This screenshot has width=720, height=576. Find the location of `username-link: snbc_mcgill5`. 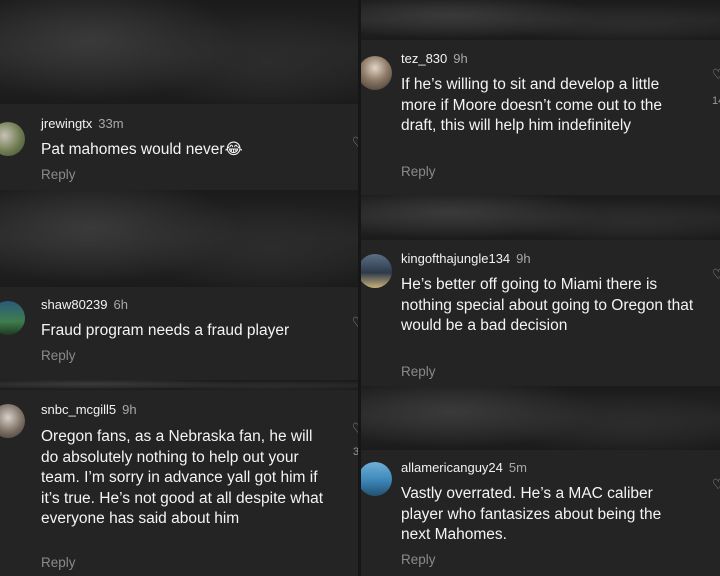

username-link: snbc_mcgill5 is located at coordinates (78, 409).